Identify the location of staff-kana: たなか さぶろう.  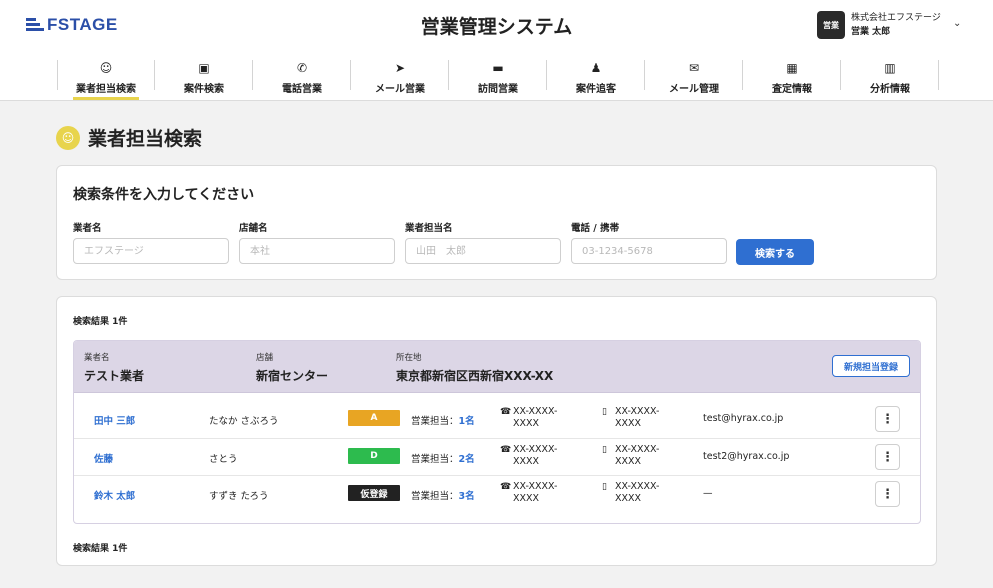
(244, 421).